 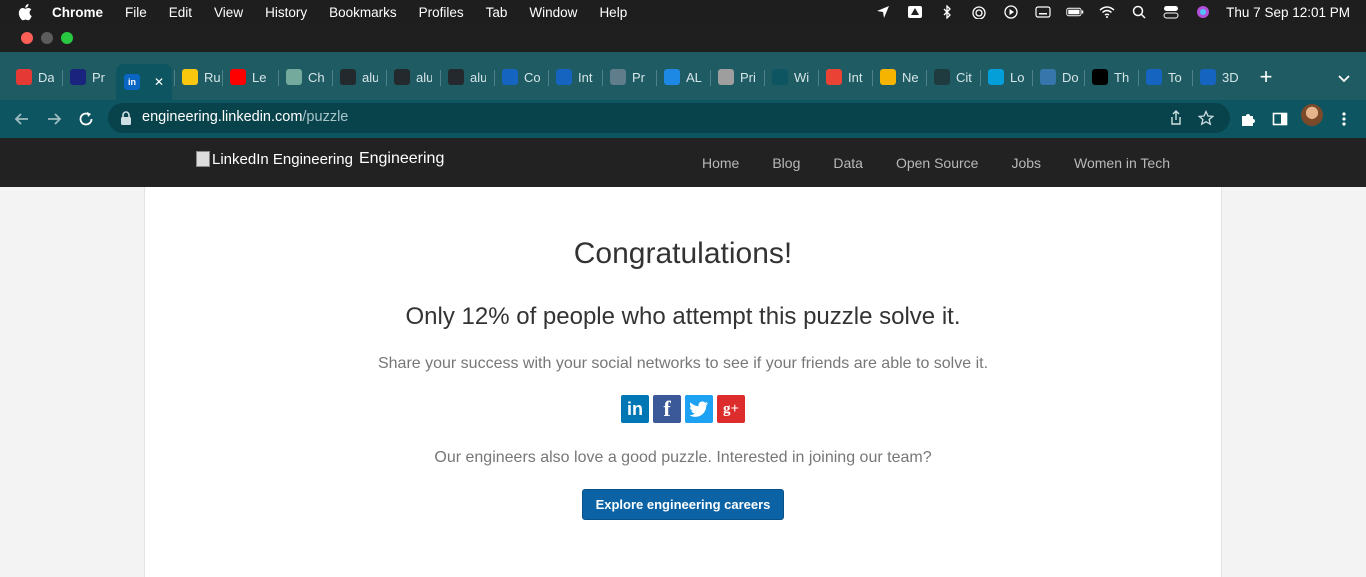 I want to click on menubar-clock: Thu 7 Sep 12:01 PM, so click(x=1288, y=12).